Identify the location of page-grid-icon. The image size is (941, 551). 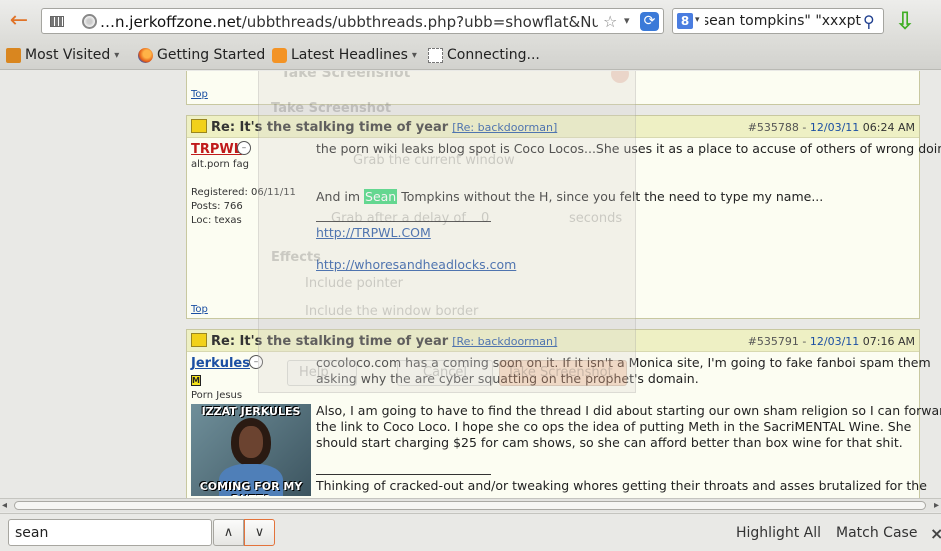
(57, 21).